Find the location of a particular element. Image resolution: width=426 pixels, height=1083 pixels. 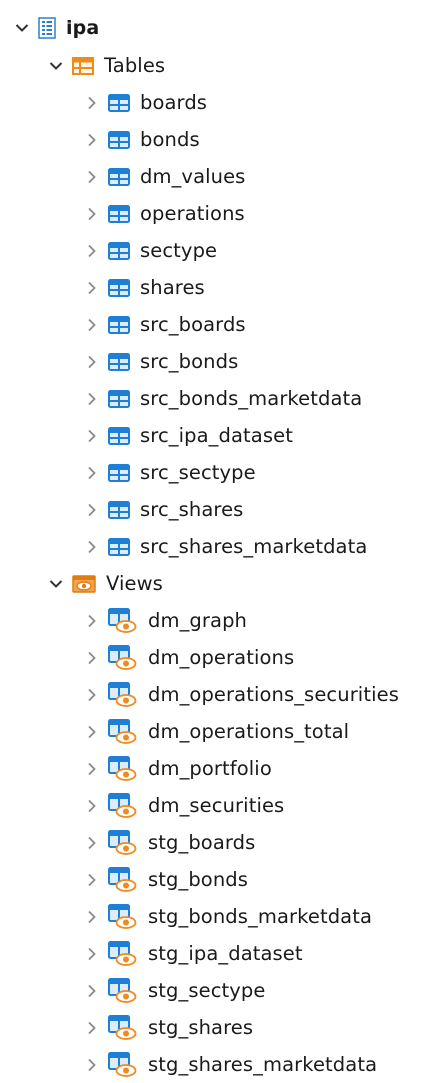

table-name: bonds is located at coordinates (170, 139).